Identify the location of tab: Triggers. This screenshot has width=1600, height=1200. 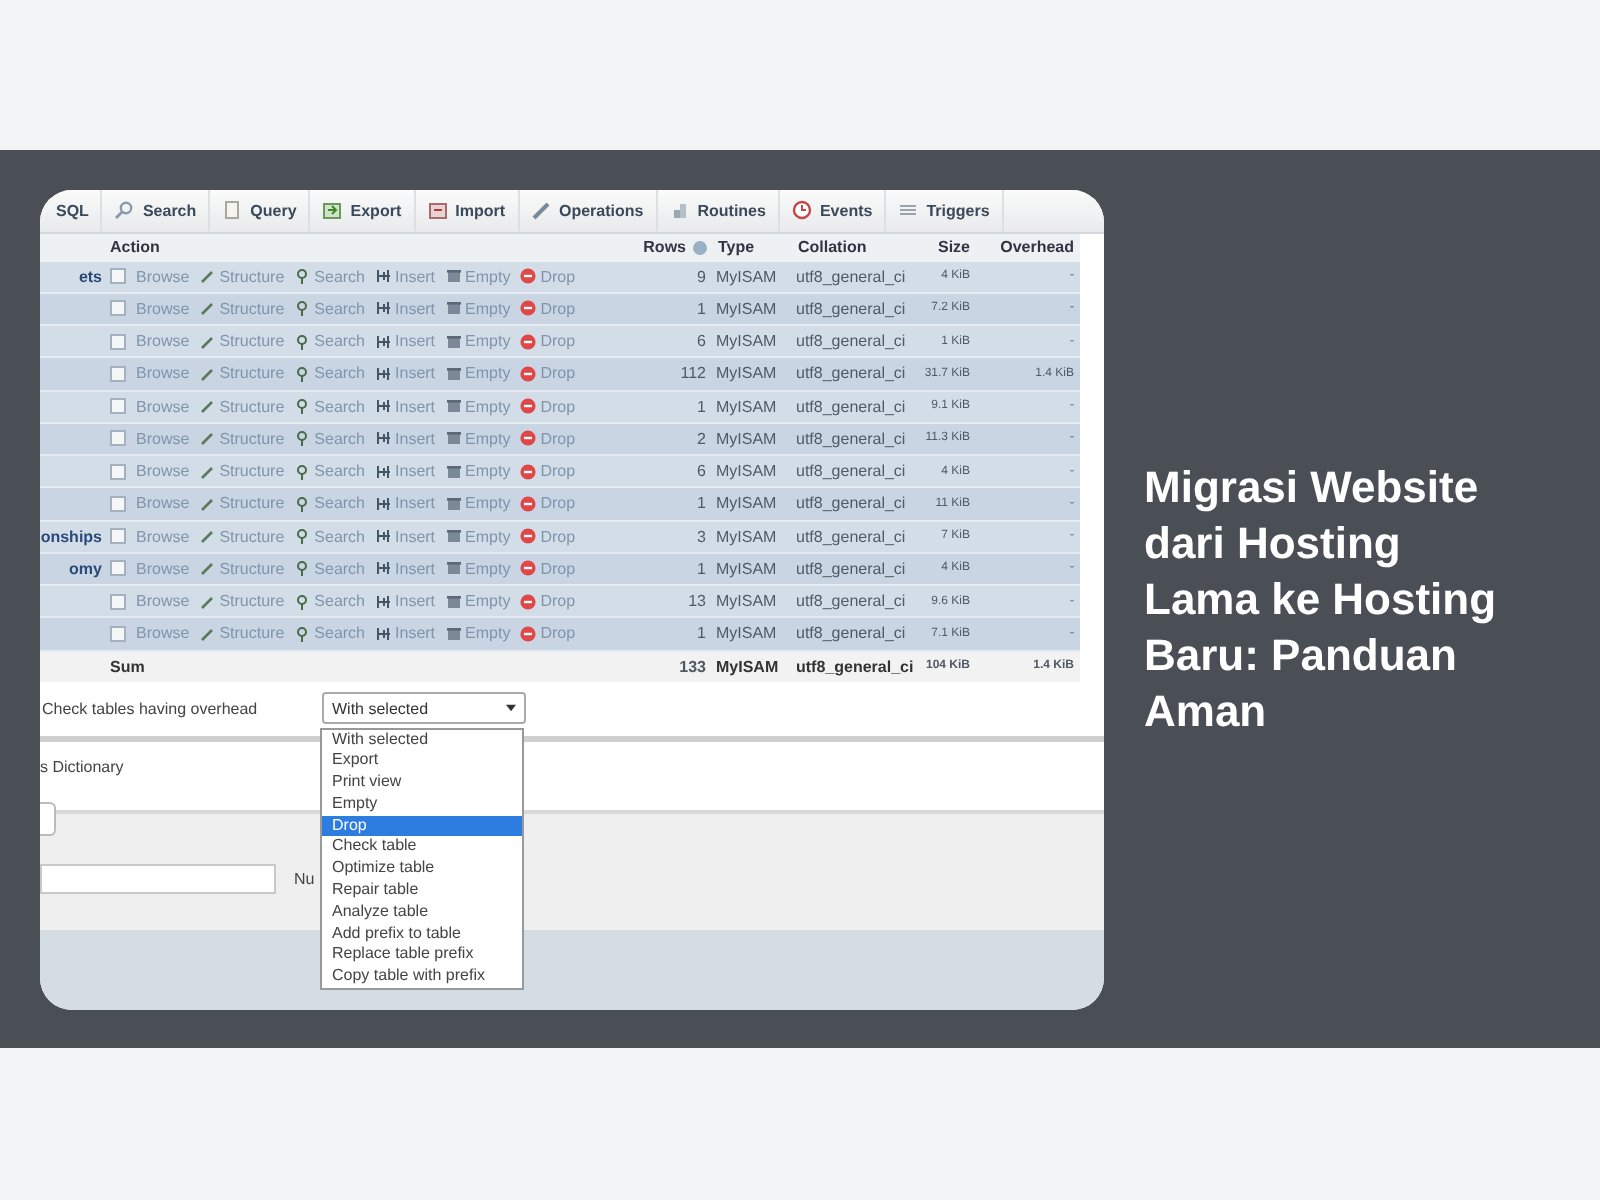
(945, 210).